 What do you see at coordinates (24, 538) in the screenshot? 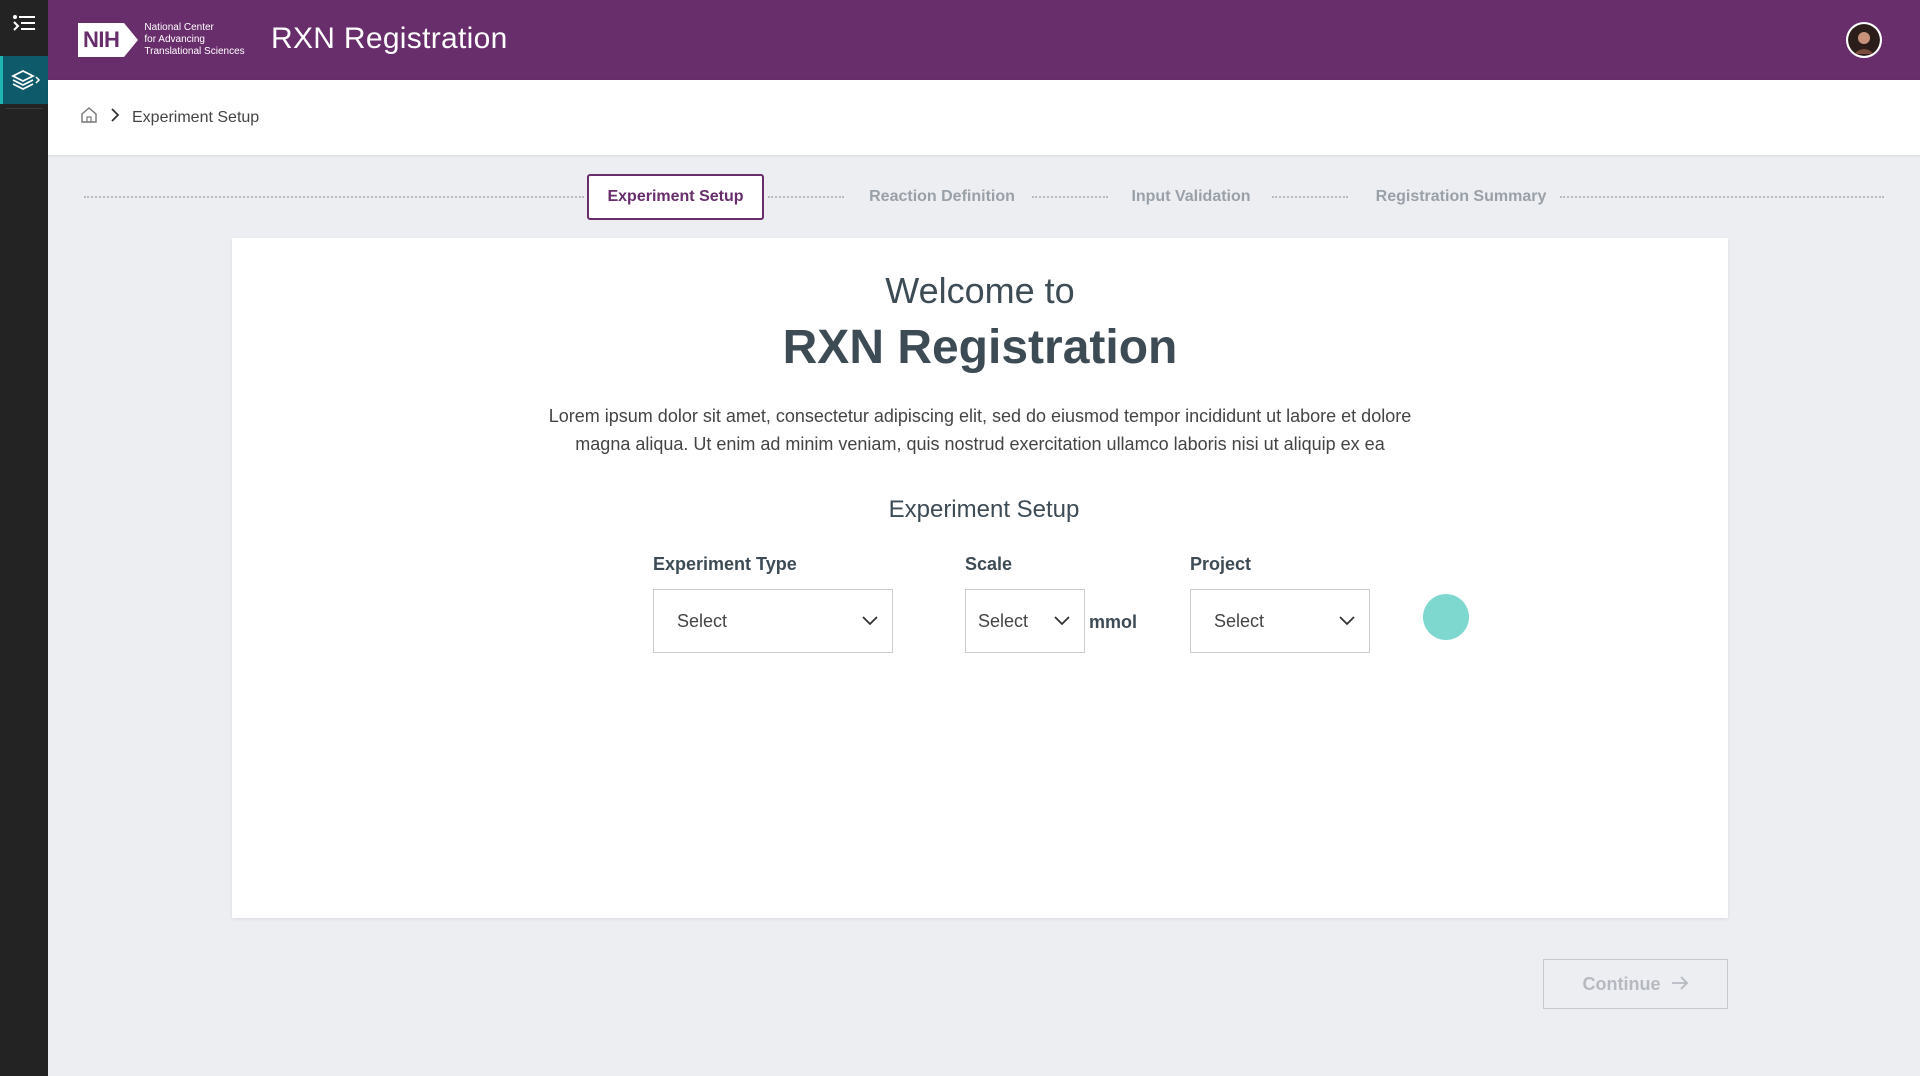
I see `left-rail` at bounding box center [24, 538].